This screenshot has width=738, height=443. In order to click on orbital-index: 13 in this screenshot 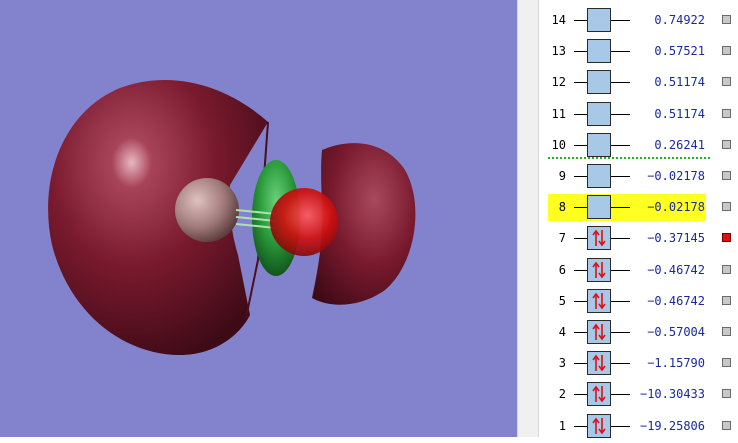, I will do `click(558, 51)`.